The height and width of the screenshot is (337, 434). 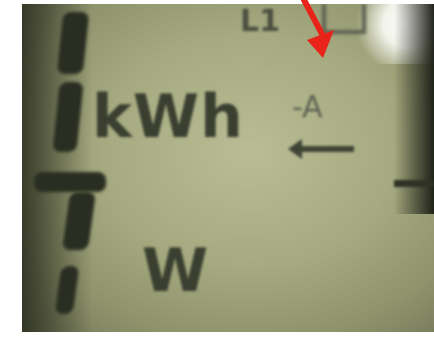 I want to click on phase-label: L1, so click(x=260, y=21).